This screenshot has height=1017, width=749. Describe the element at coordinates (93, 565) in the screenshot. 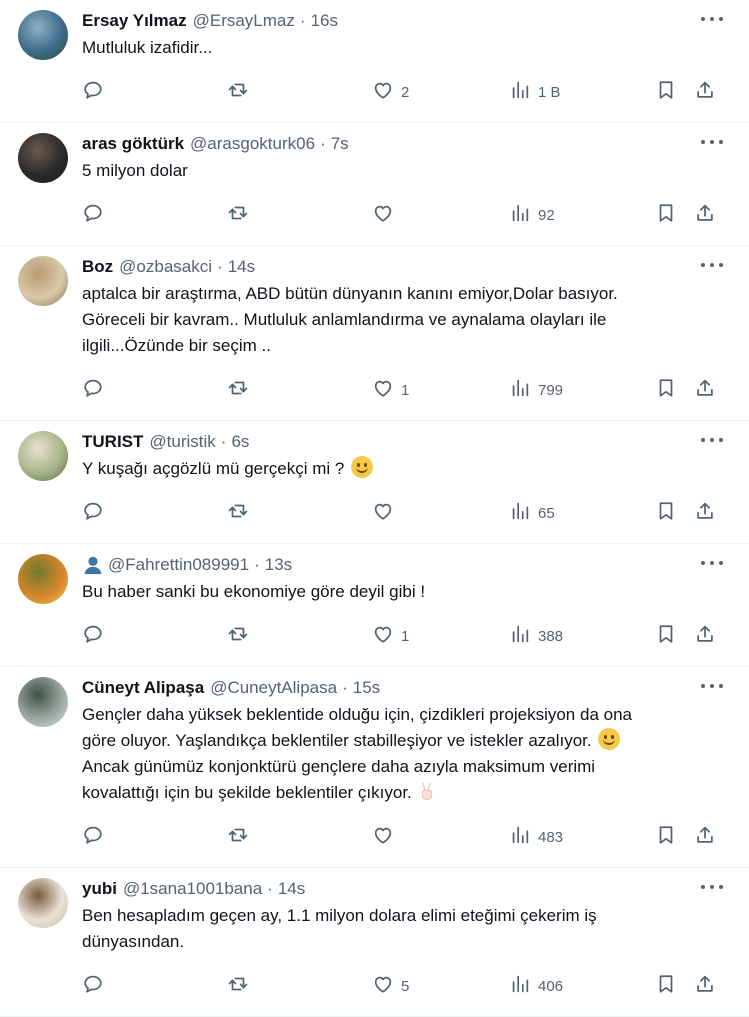

I see `person-icon` at that location.